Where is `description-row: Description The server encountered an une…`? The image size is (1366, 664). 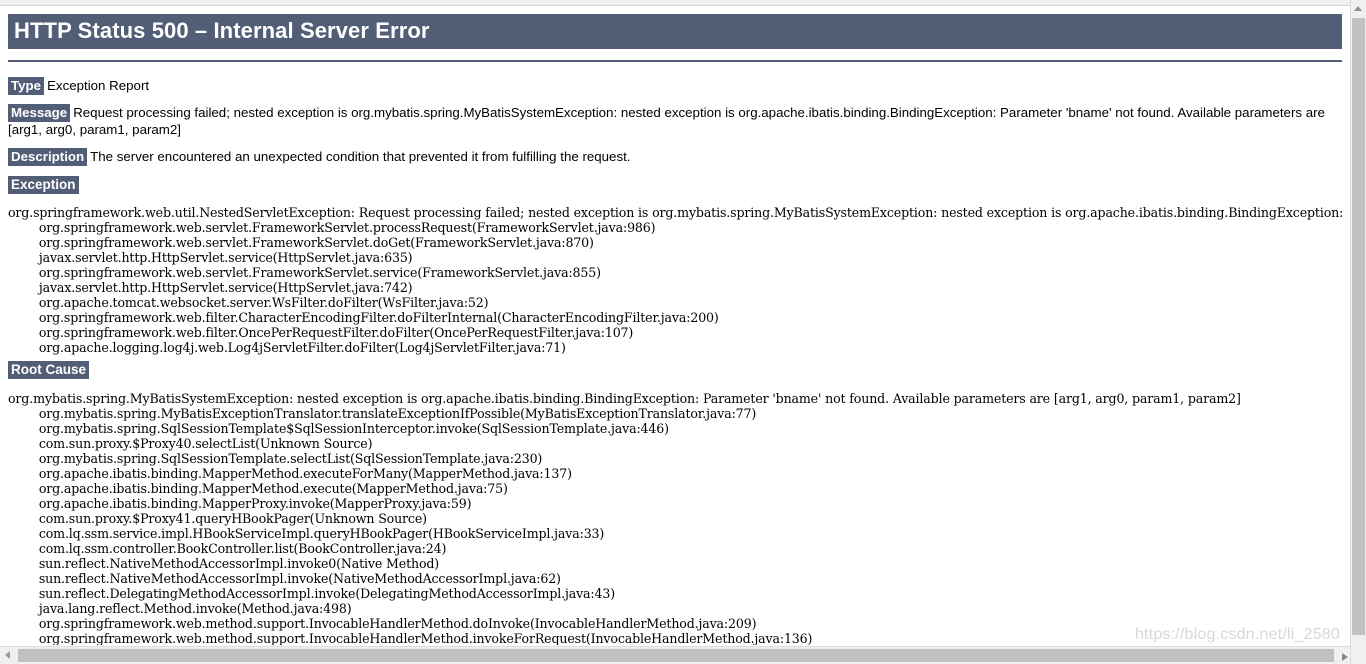 description-row: Description The server encountered an une… is located at coordinates (675, 156).